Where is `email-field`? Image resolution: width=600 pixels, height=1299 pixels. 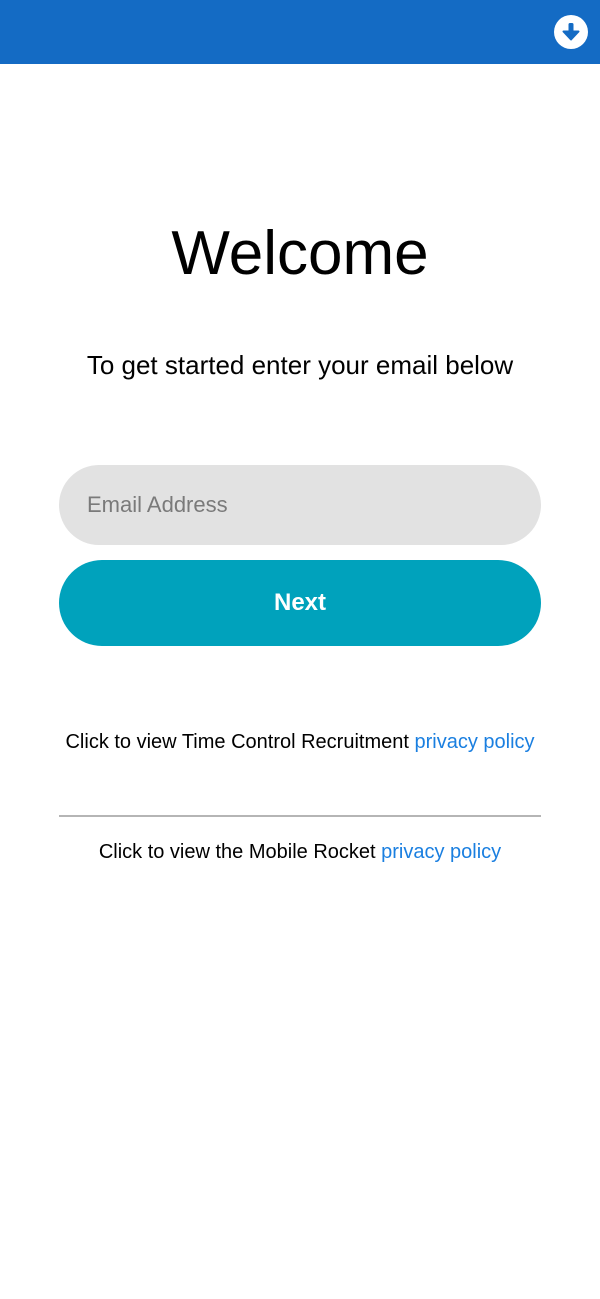
email-field is located at coordinates (300, 505).